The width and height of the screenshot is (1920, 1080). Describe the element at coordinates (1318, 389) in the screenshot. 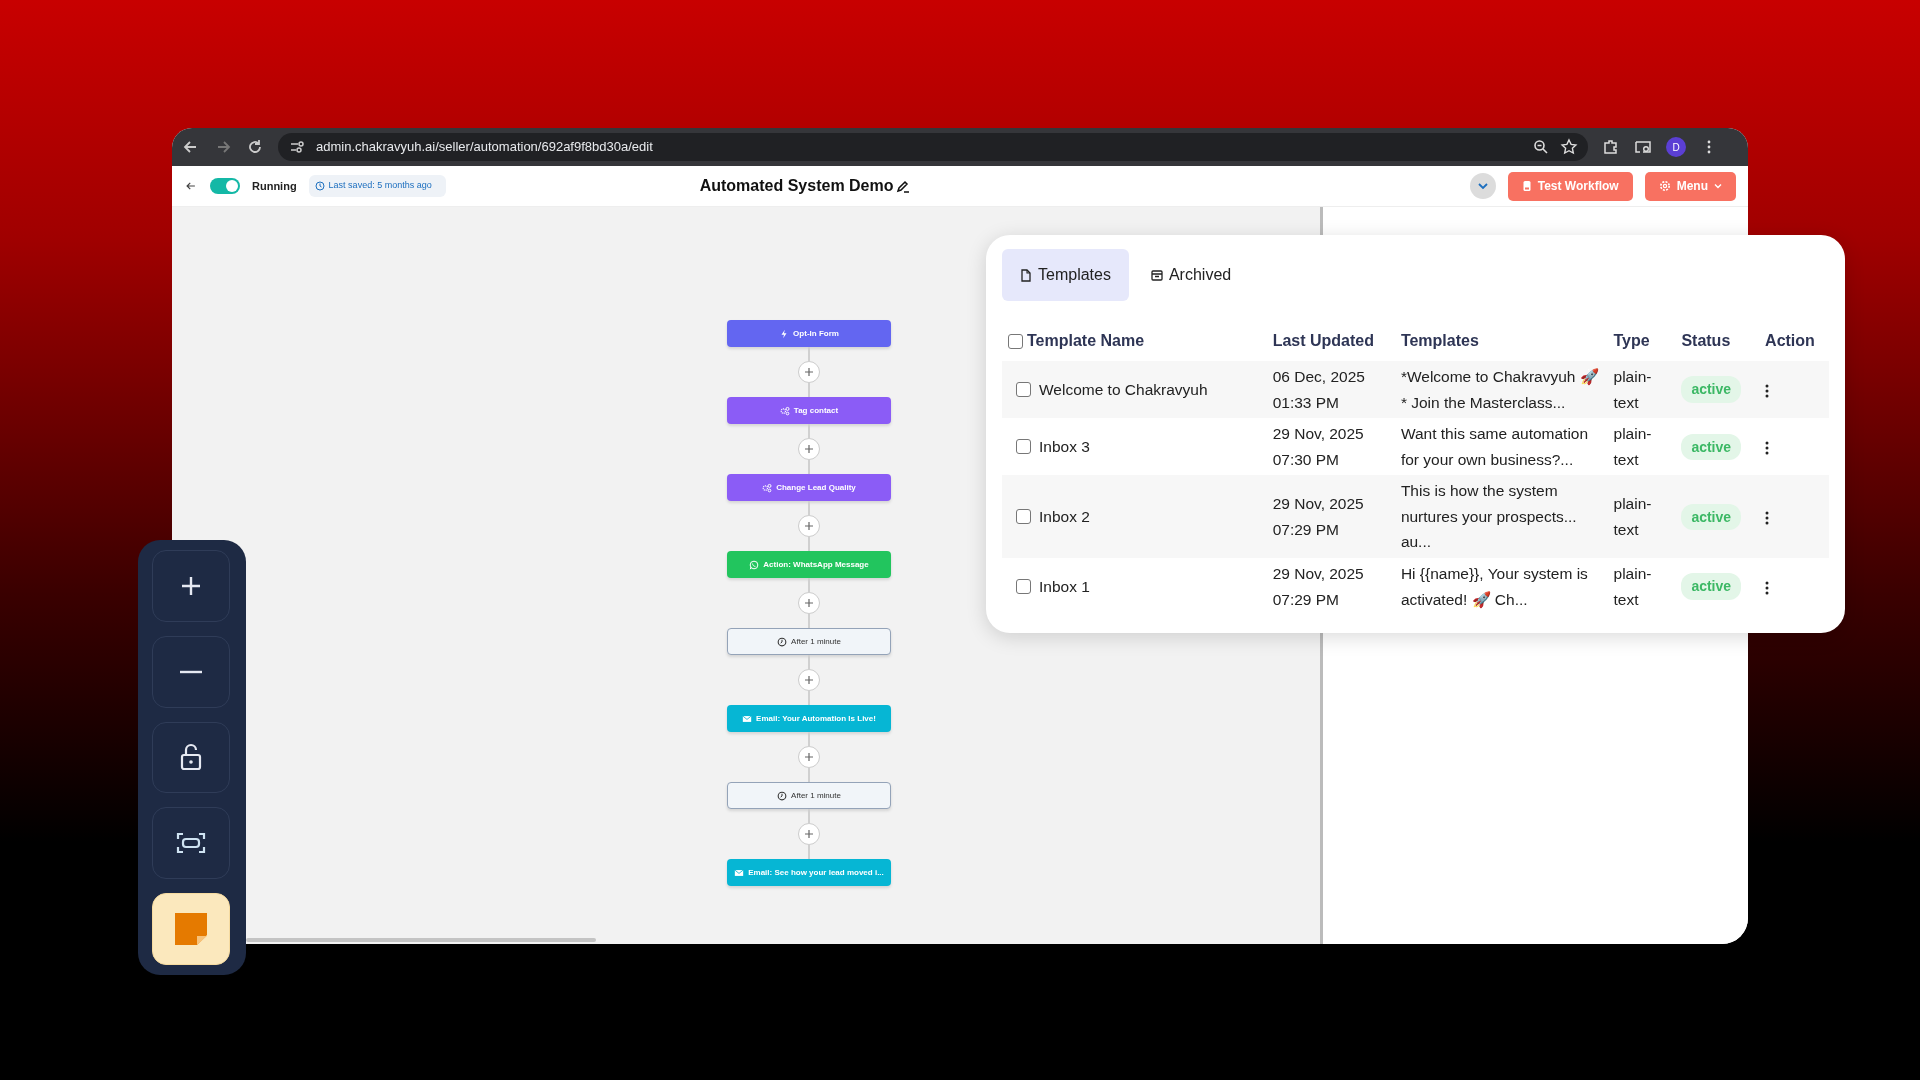

I see `date-text: 06 Dec, 2025 01:33 PM` at that location.